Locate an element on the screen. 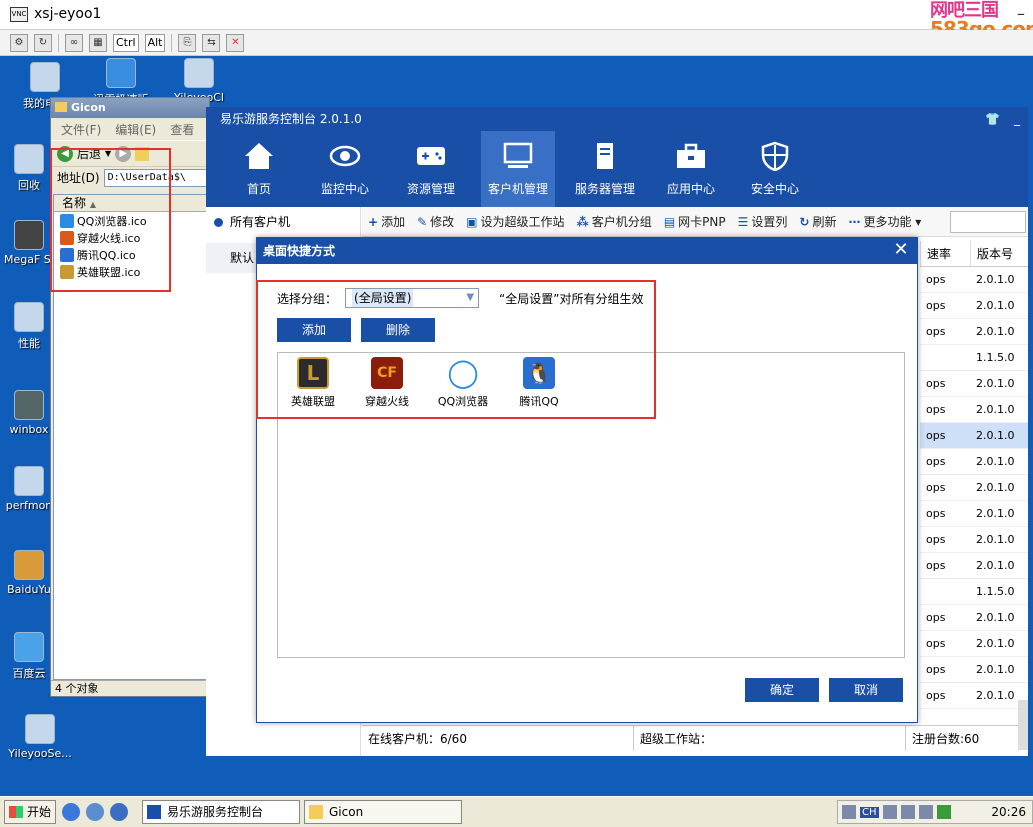 The width and height of the screenshot is (1033, 827). vnc-window-title: xsj-eyoo1 is located at coordinates (68, 14).